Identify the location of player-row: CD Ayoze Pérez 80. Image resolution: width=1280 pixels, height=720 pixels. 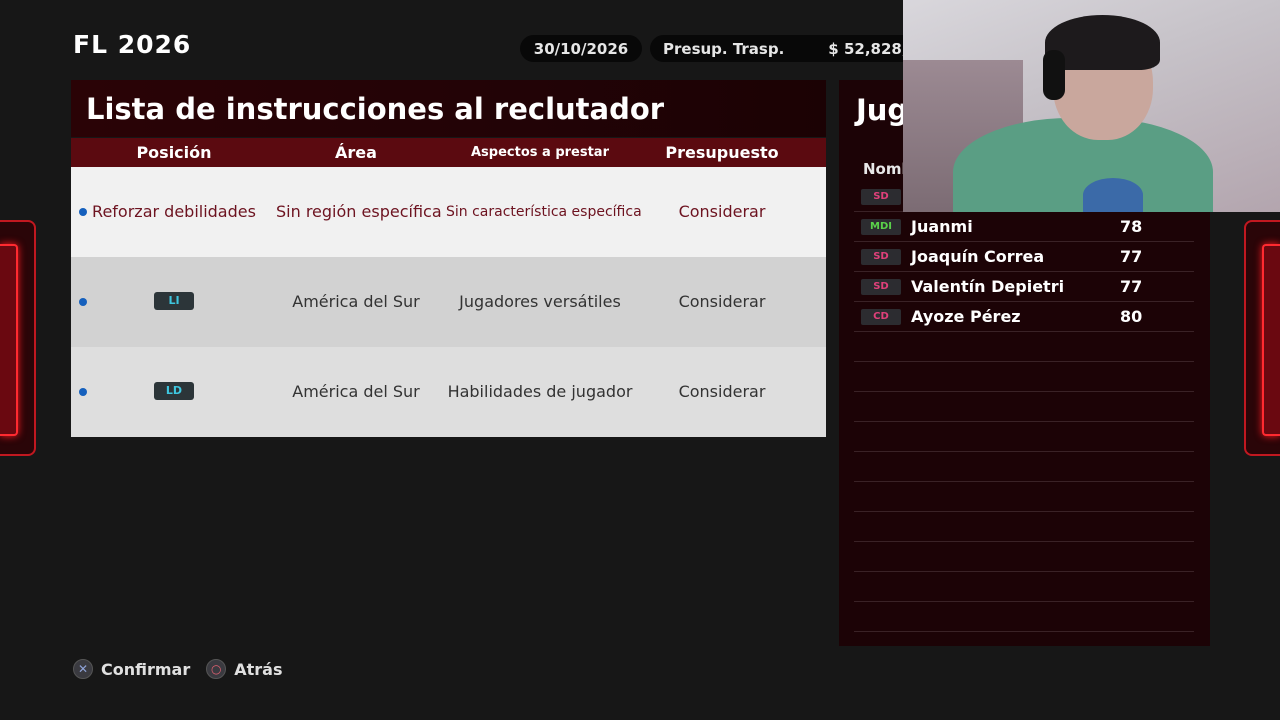
(1024, 317).